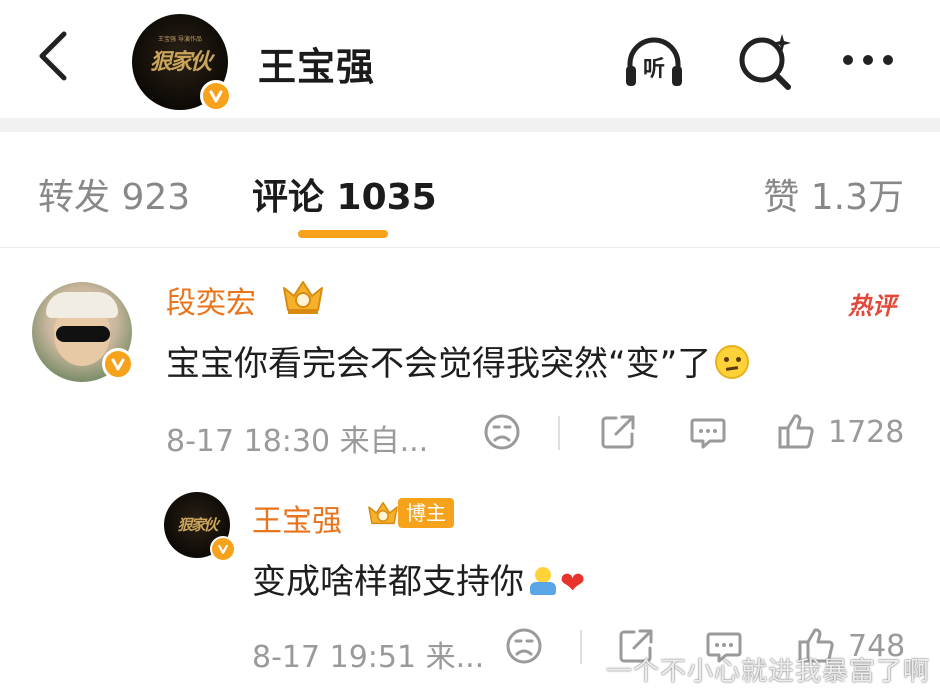  I want to click on page-title: 王宝强, so click(316, 63).